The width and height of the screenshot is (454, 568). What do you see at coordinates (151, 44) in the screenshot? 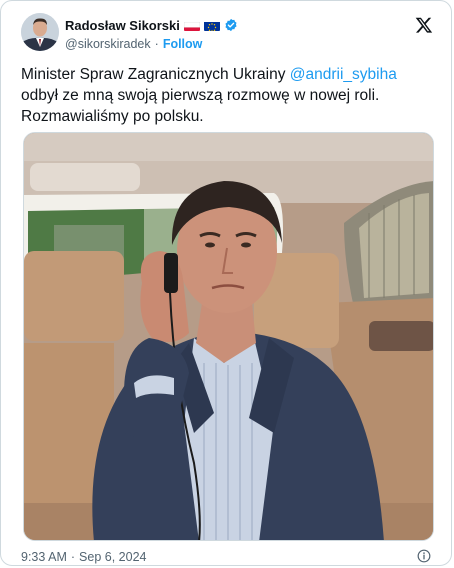
I see `handle-row: @sikorskiradek · Follow` at bounding box center [151, 44].